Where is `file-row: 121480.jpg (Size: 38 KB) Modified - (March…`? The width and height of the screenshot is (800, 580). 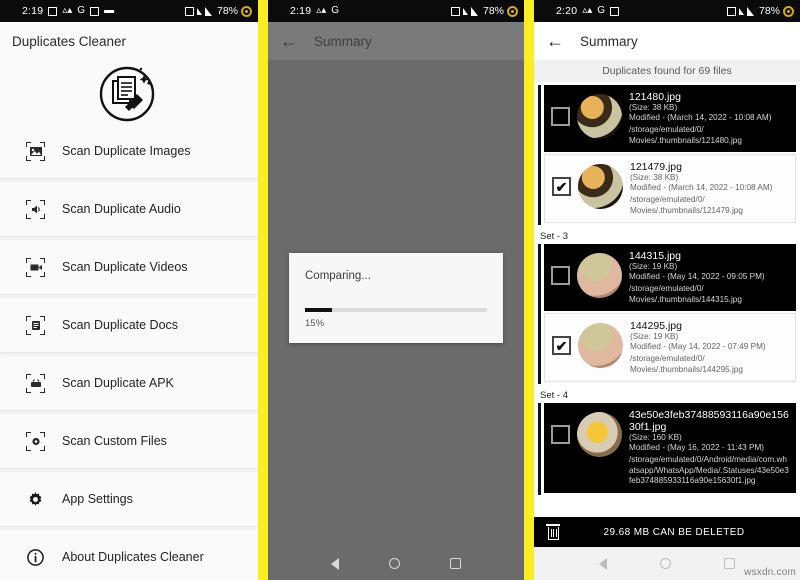 file-row: 121480.jpg (Size: 38 KB) Modified - (March… is located at coordinates (670, 118).